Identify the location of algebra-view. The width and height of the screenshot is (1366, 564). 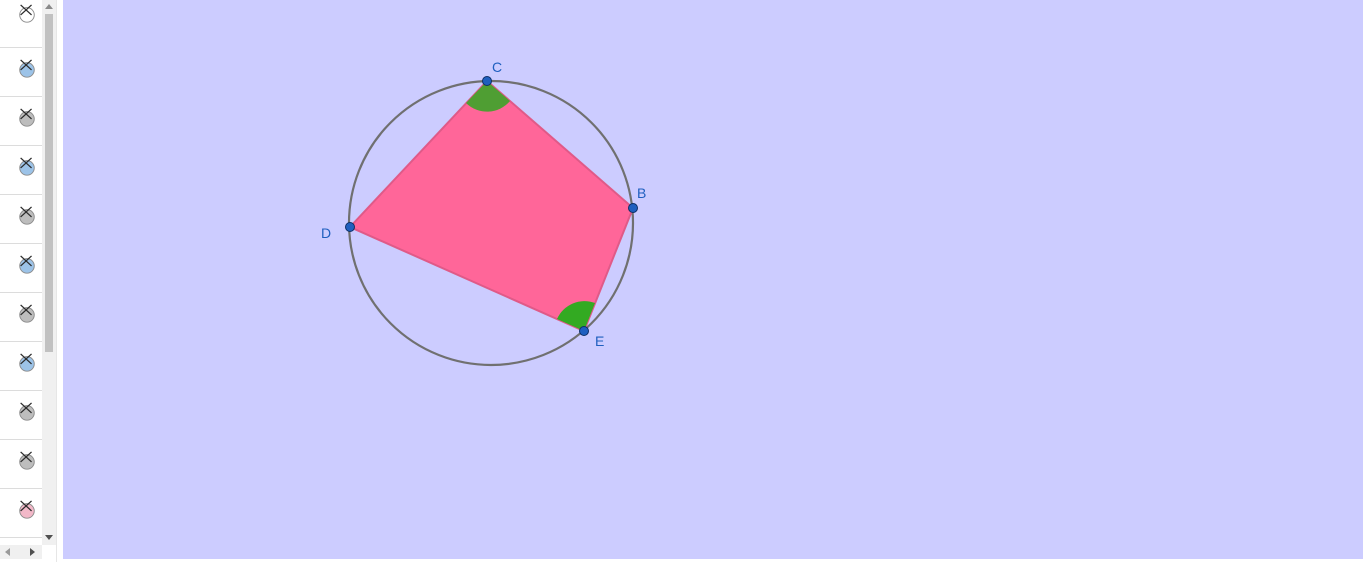
(28, 281).